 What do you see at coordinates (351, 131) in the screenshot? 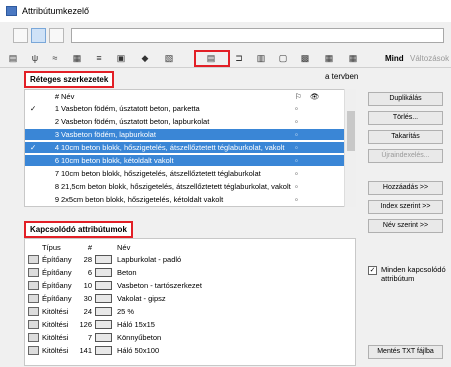
I see `scroll-thumb` at bounding box center [351, 131].